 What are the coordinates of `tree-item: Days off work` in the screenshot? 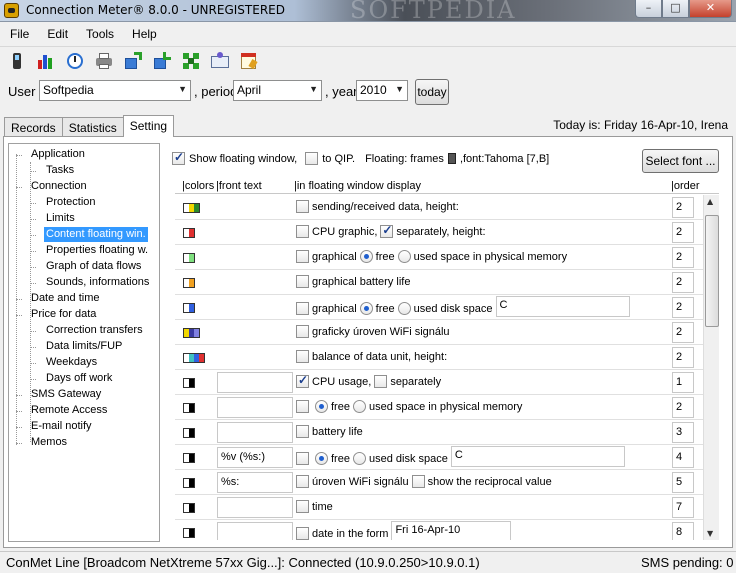 It's located at (79, 378).